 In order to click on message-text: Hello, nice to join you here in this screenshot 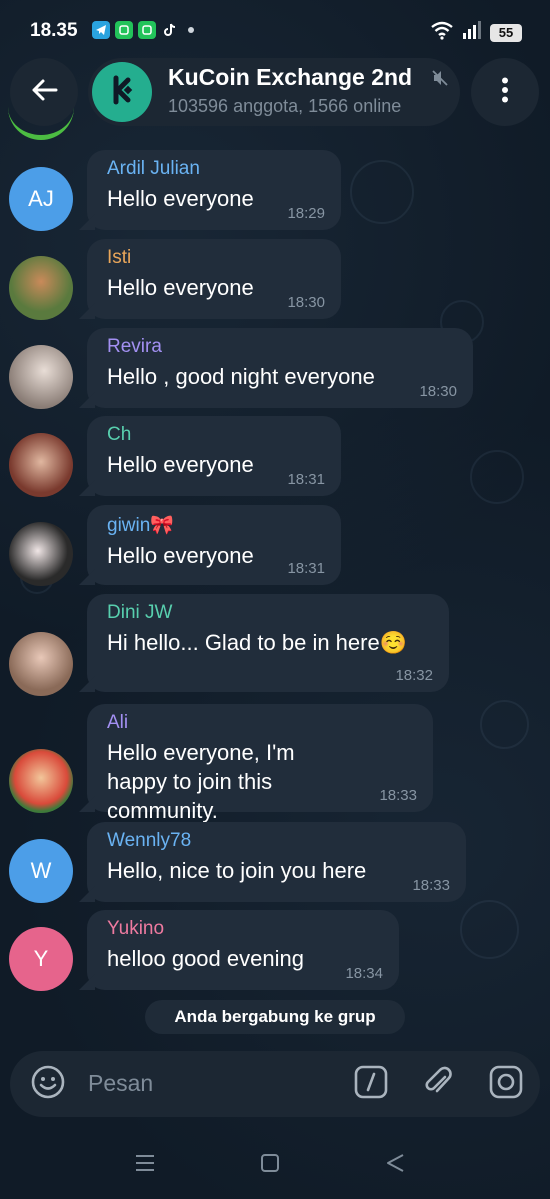, I will do `click(237, 870)`.